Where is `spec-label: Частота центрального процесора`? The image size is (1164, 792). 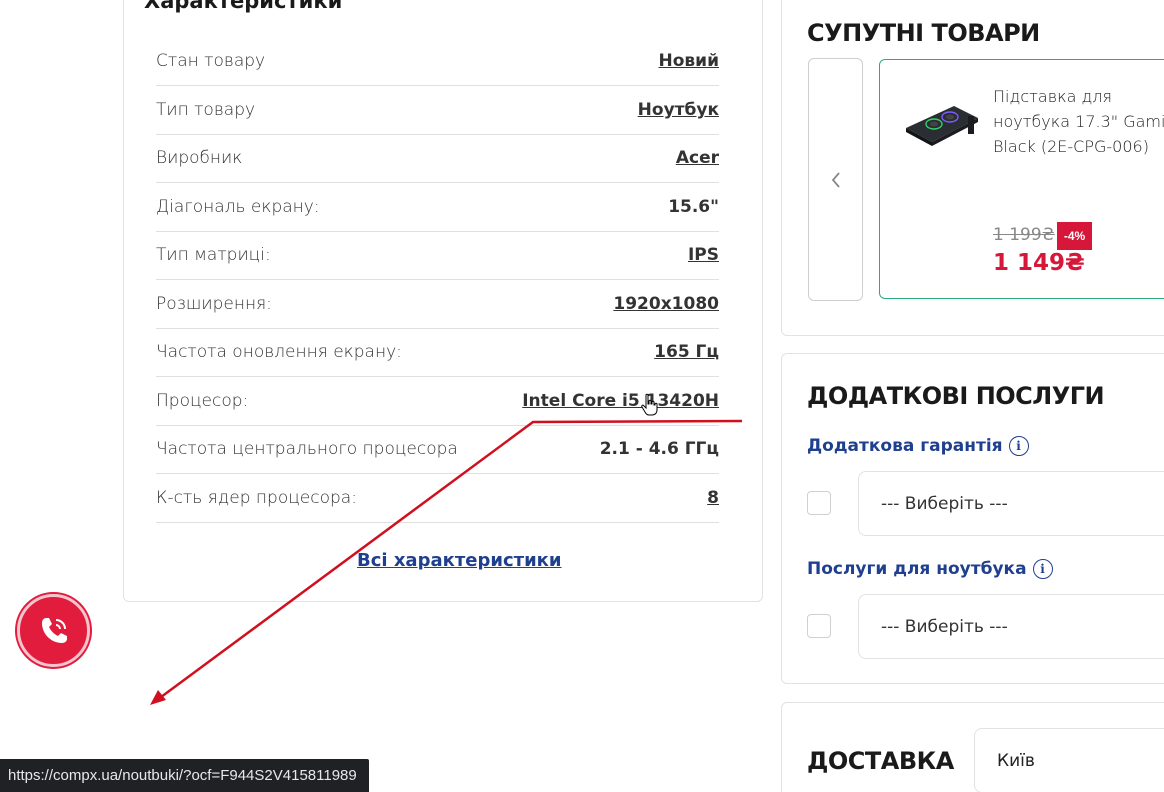 spec-label: Частота центрального процесора is located at coordinates (307, 449).